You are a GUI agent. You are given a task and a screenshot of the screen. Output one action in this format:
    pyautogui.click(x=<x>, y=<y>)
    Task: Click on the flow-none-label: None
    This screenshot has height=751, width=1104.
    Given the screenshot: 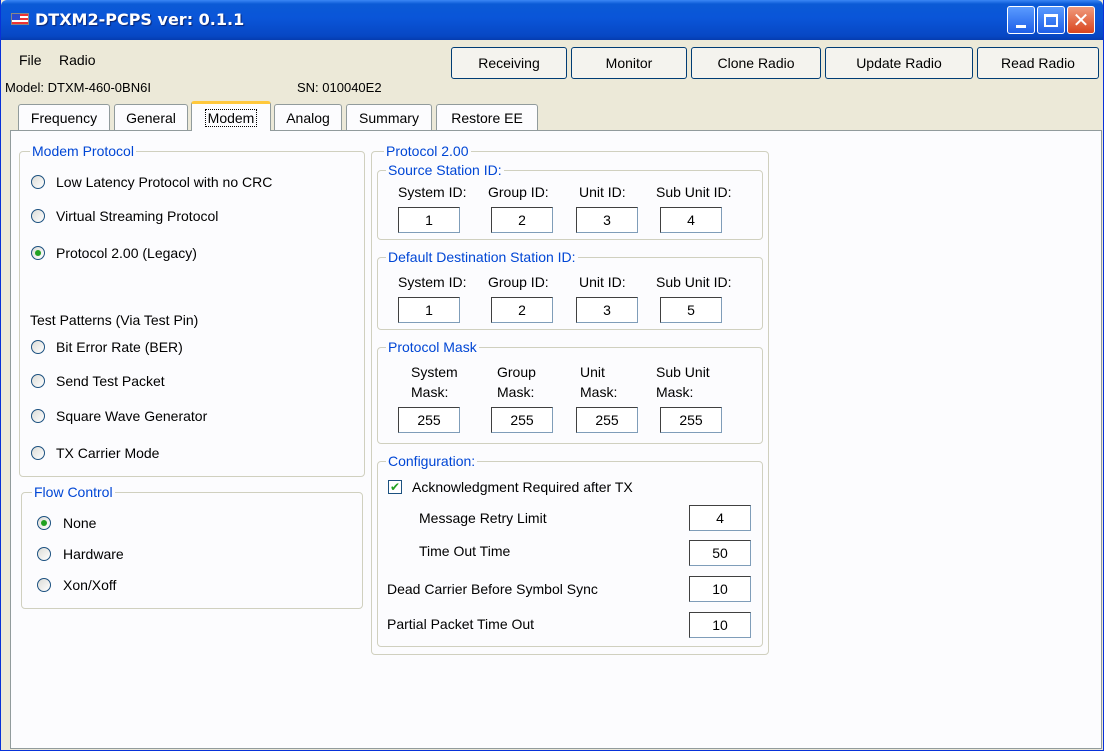 What is the action you would take?
    pyautogui.click(x=80, y=523)
    